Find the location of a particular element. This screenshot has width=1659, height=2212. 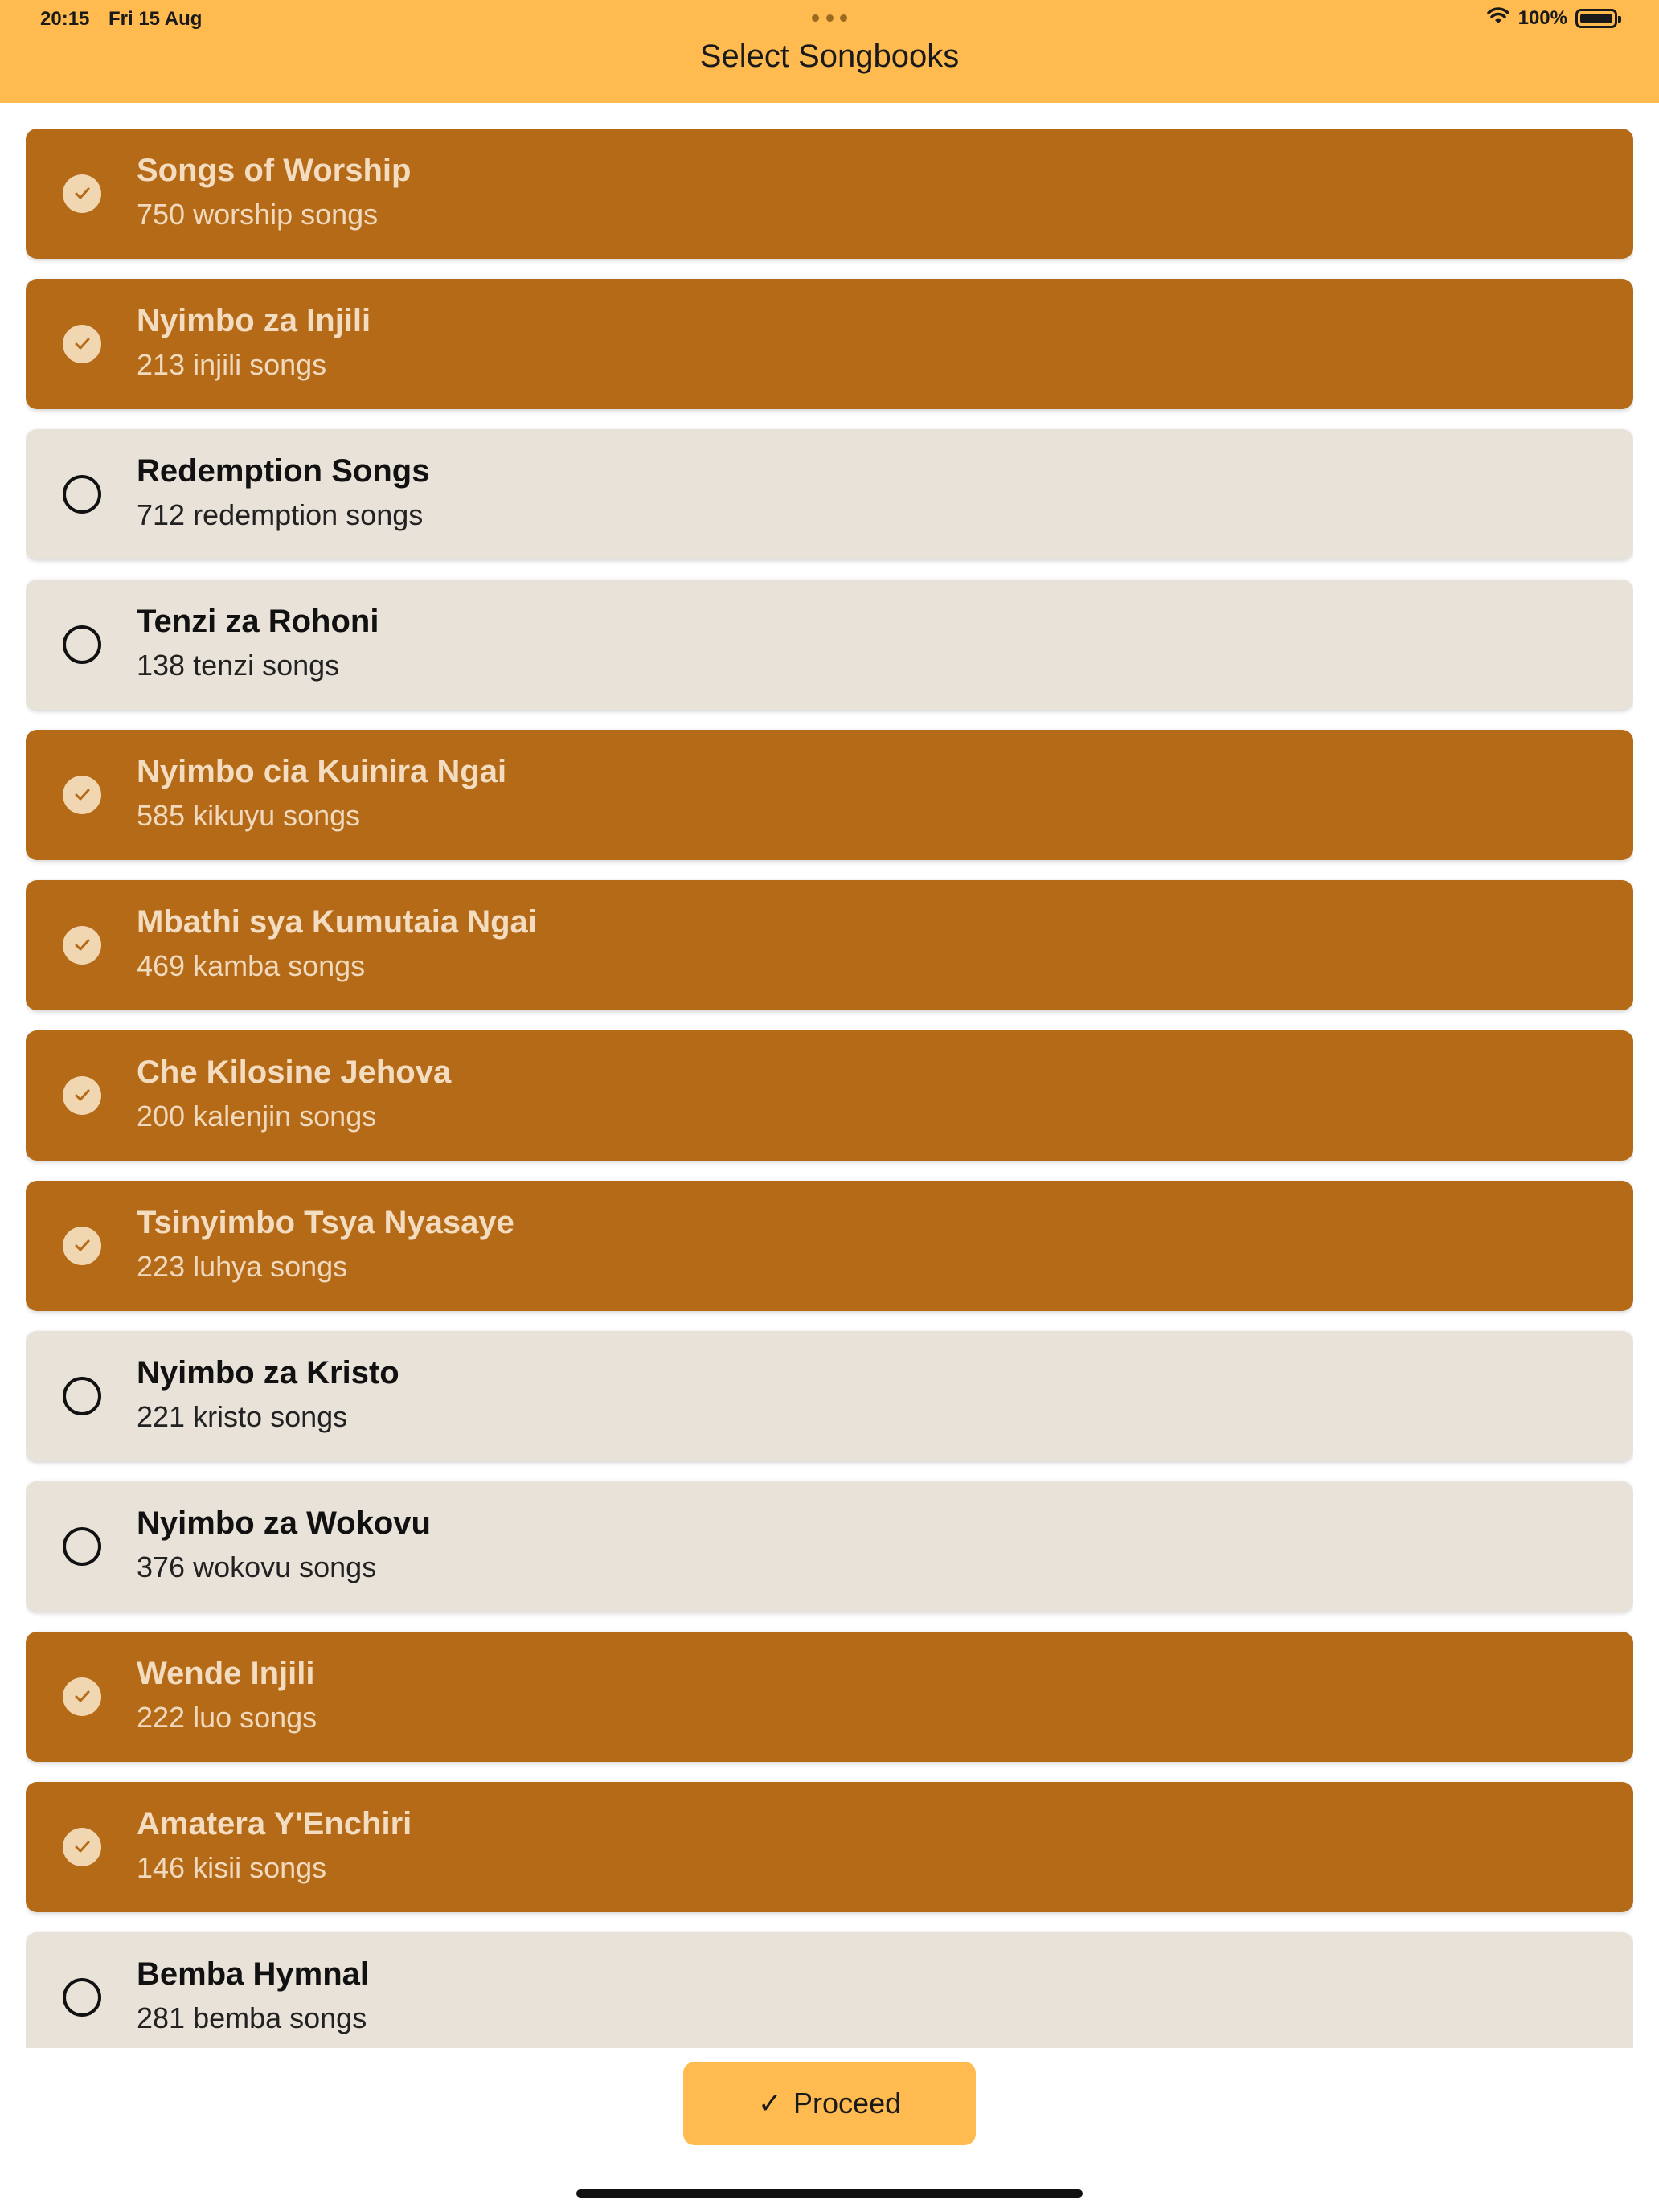

songbook-title: Tsinyimbo Tsya Nyasaye is located at coordinates (325, 1222).